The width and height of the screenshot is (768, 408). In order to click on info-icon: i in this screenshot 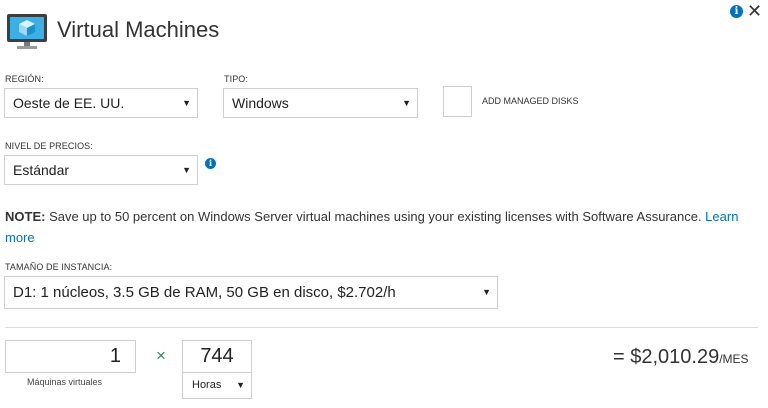, I will do `click(736, 11)`.